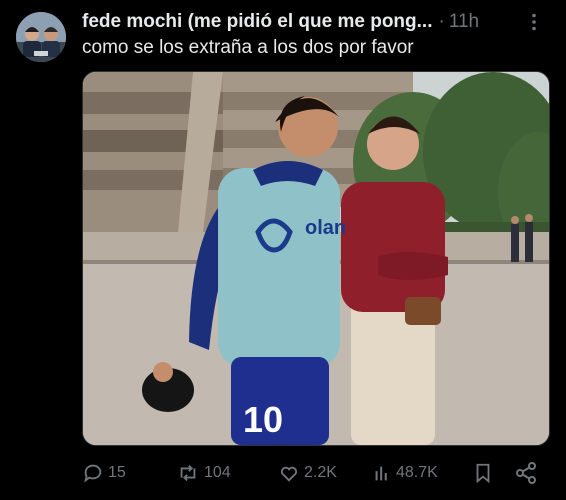  Describe the element at coordinates (381, 473) in the screenshot. I see `views-icon` at that location.